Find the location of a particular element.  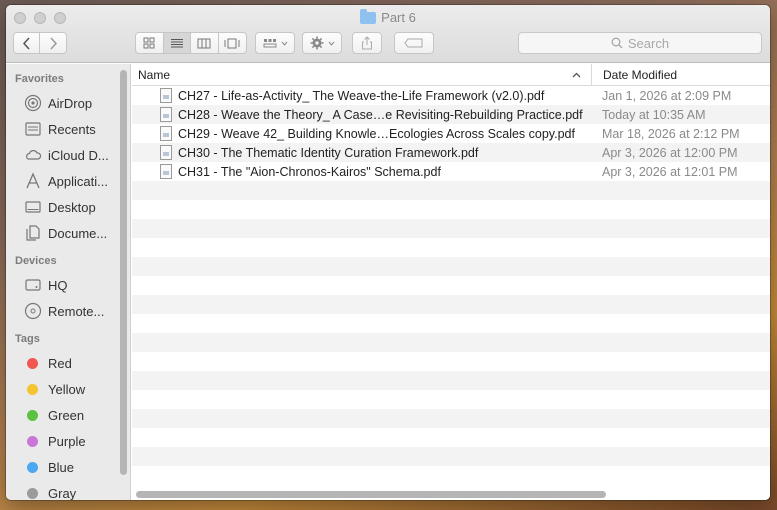

folder-icon is located at coordinates (368, 16).